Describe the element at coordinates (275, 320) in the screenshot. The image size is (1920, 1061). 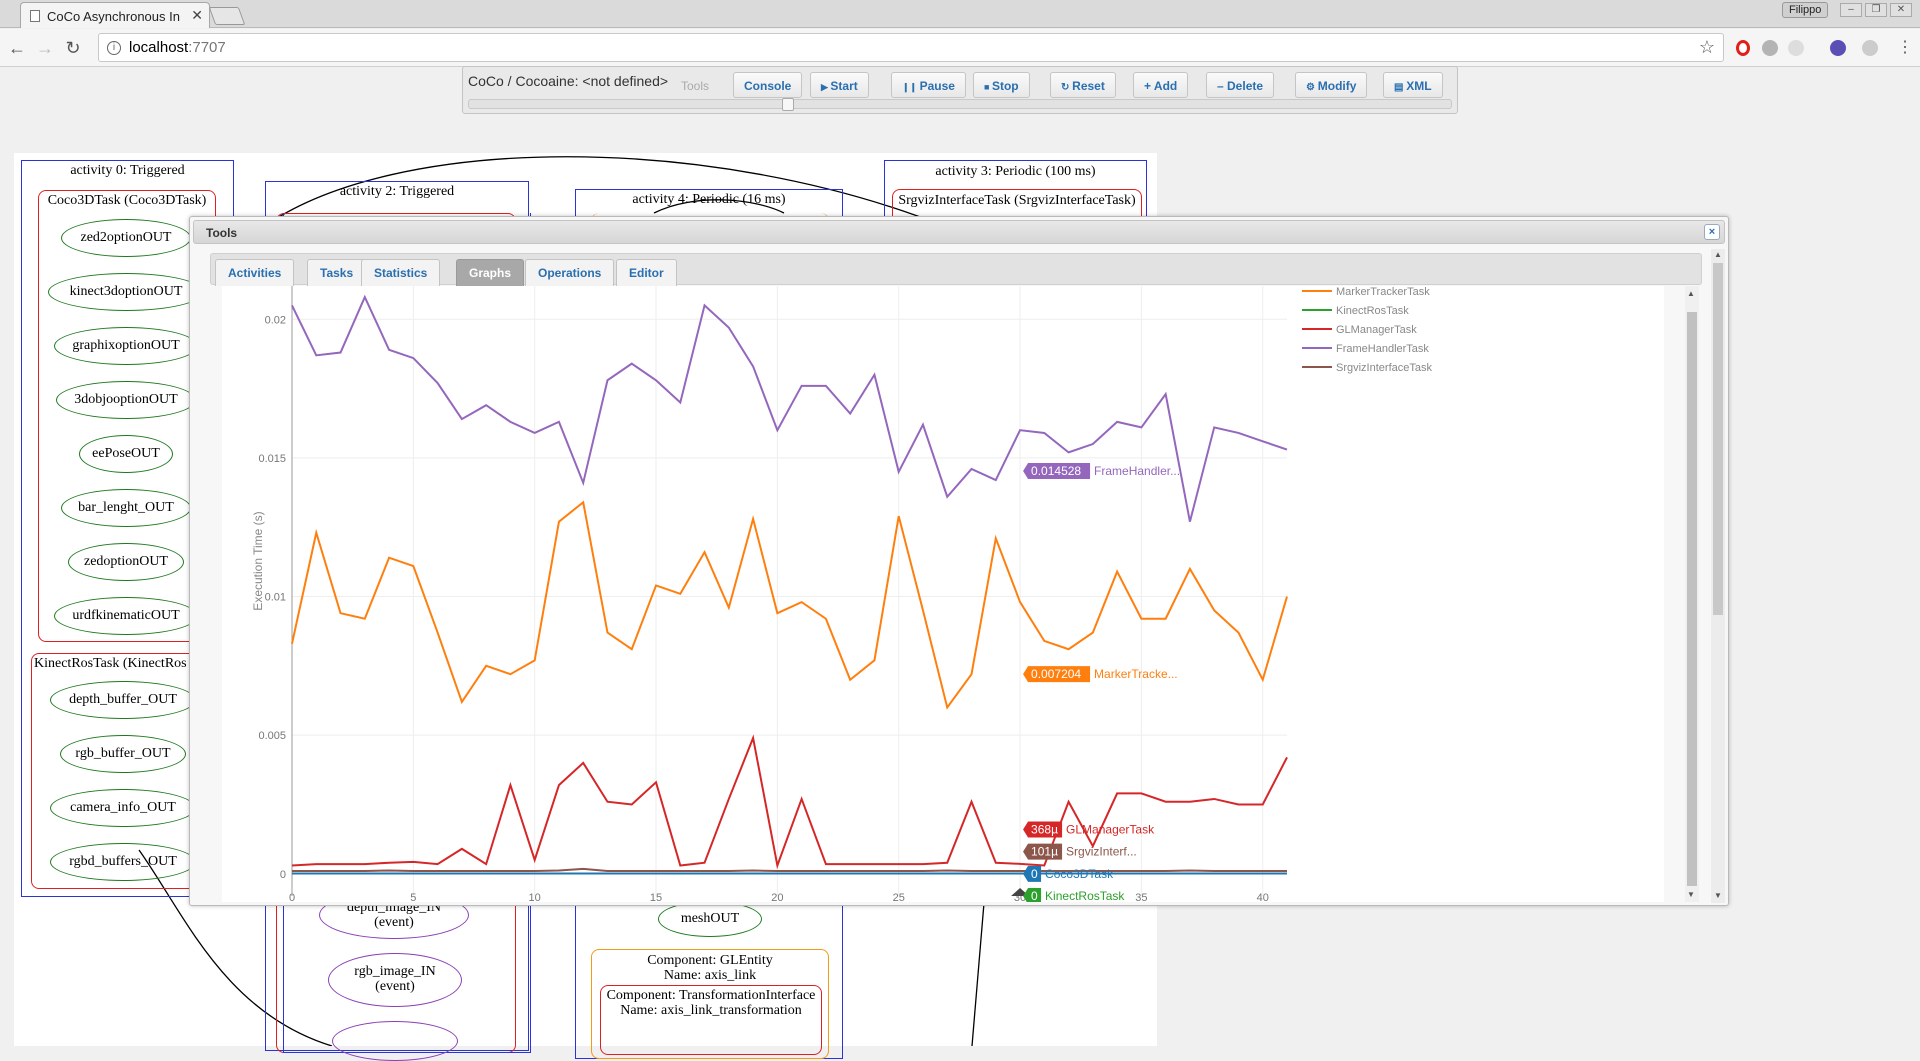
I see `y-tick-label: 0.02` at that location.